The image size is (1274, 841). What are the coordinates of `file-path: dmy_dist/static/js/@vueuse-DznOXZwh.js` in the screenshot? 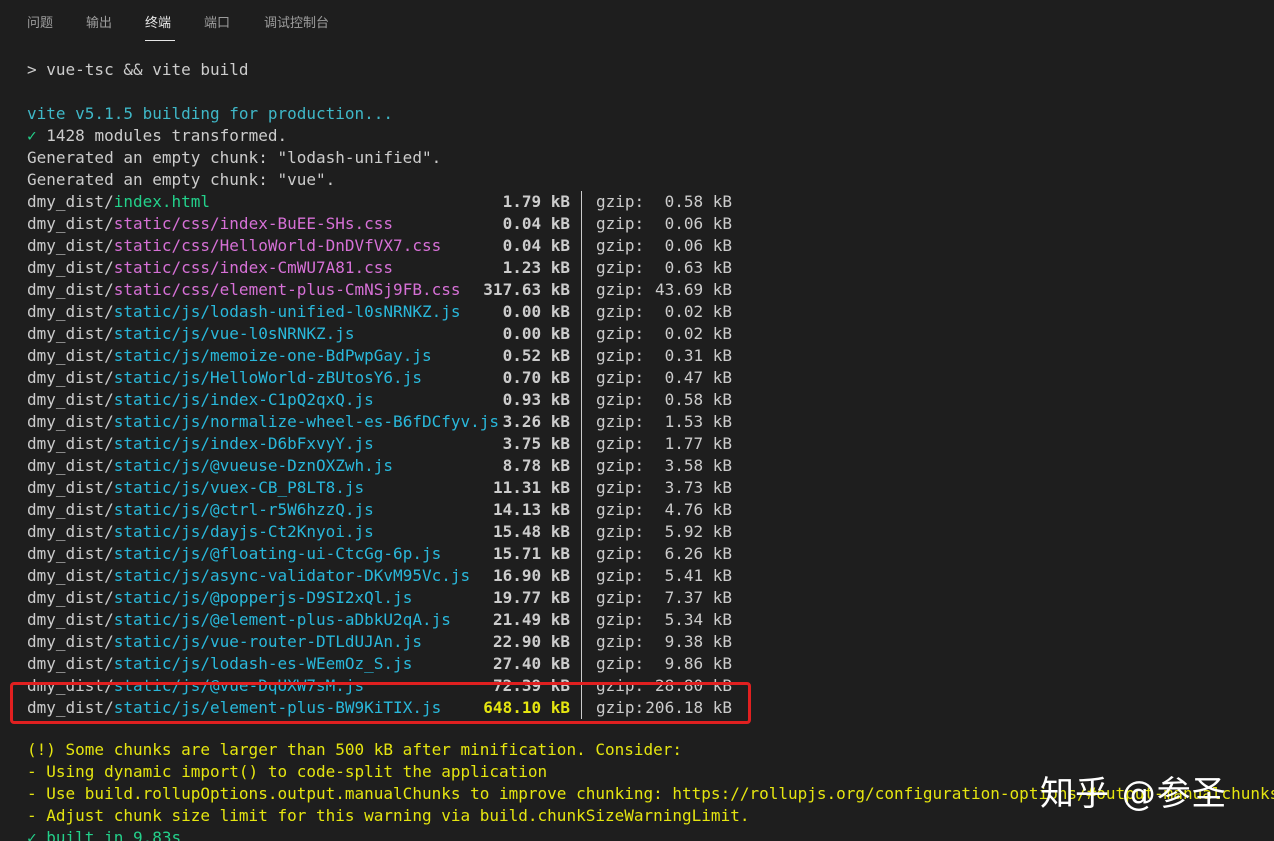 It's located at (210, 466).